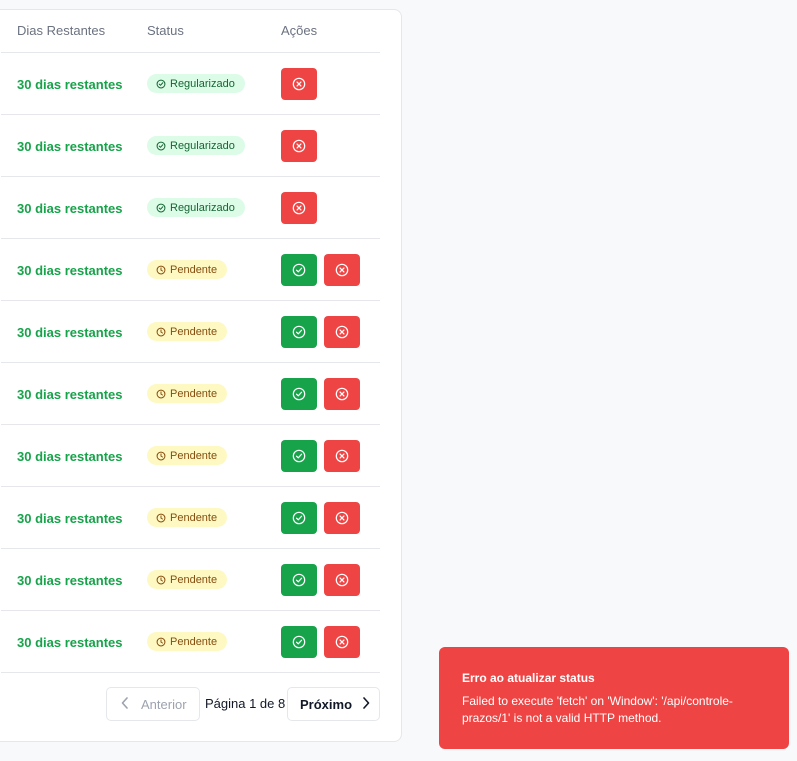 Image resolution: width=797 pixels, height=761 pixels. I want to click on column-header-acoes: Ações, so click(299, 30).